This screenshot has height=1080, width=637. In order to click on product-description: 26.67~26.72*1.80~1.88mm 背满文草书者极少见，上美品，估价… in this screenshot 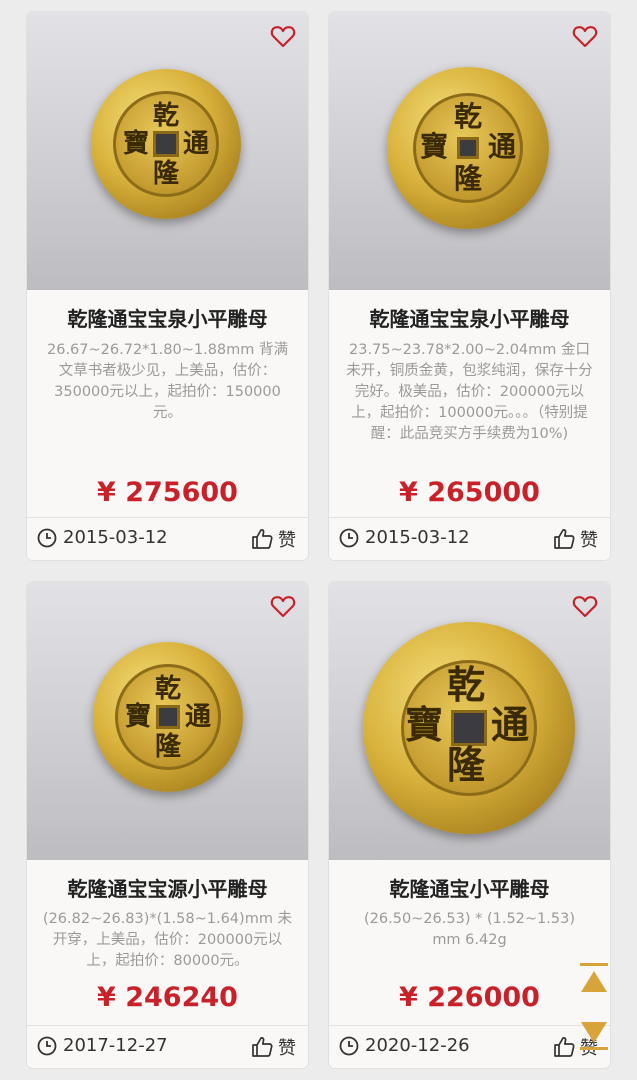, I will do `click(167, 381)`.